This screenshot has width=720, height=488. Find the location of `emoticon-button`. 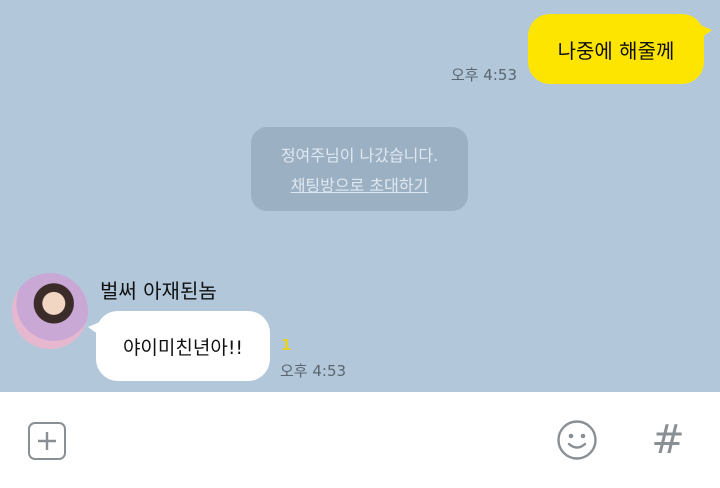

emoticon-button is located at coordinates (577, 440).